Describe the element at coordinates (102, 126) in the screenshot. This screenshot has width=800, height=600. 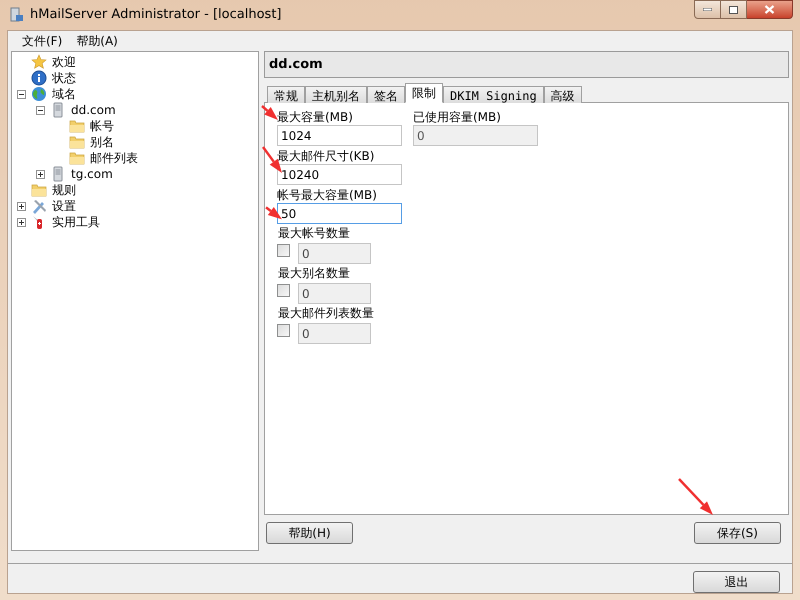
I see `tree-item: 帐号` at that location.